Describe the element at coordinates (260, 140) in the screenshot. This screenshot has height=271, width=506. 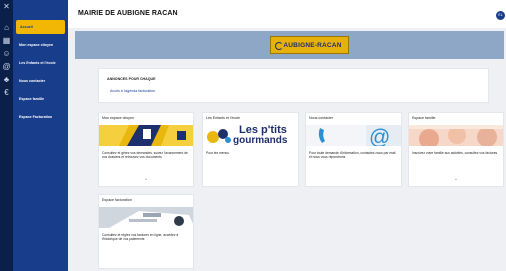
I see `logo-line2: gourmands` at that location.